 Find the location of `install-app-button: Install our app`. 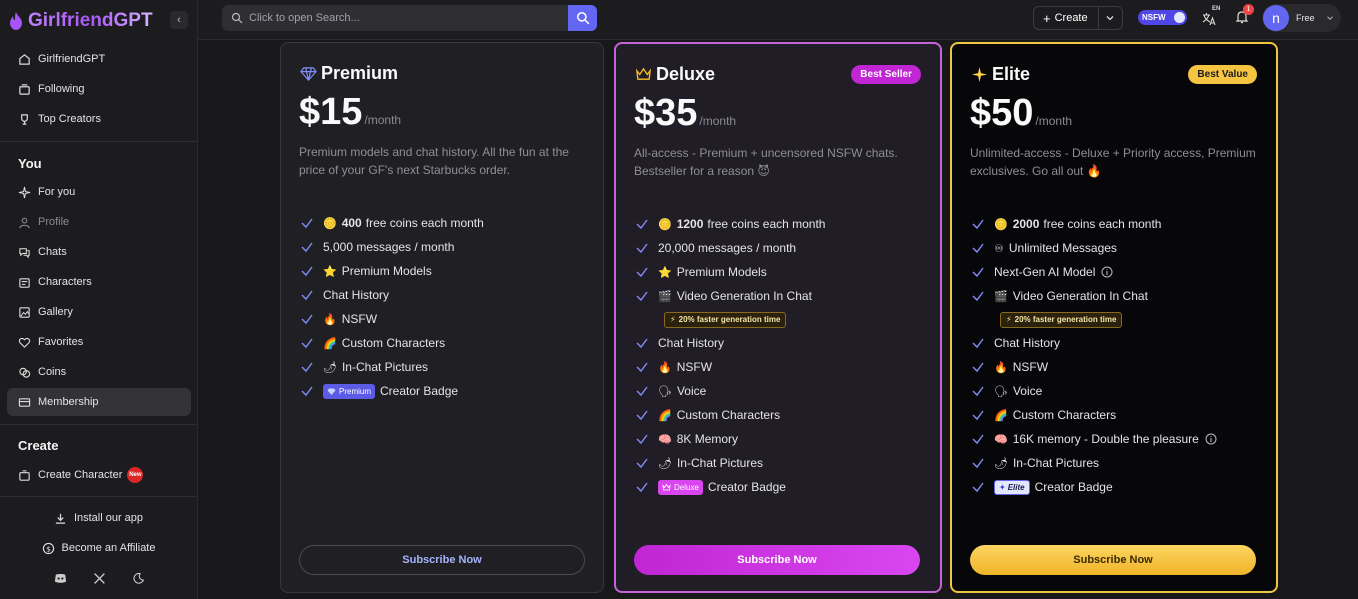

install-app-button: Install our app is located at coordinates (98, 518).